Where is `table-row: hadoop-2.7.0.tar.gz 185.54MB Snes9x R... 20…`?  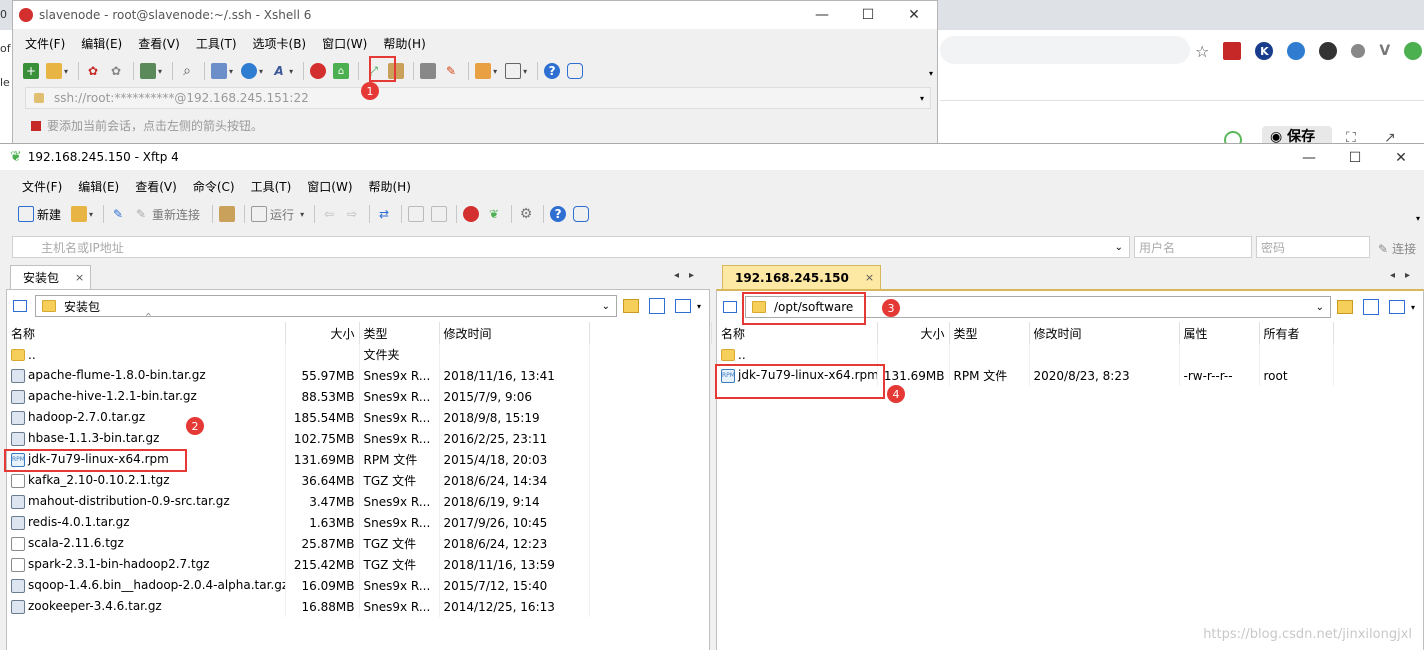 table-row: hadoop-2.7.0.tar.gz 185.54MB Snes9x R... 20… is located at coordinates (359, 417).